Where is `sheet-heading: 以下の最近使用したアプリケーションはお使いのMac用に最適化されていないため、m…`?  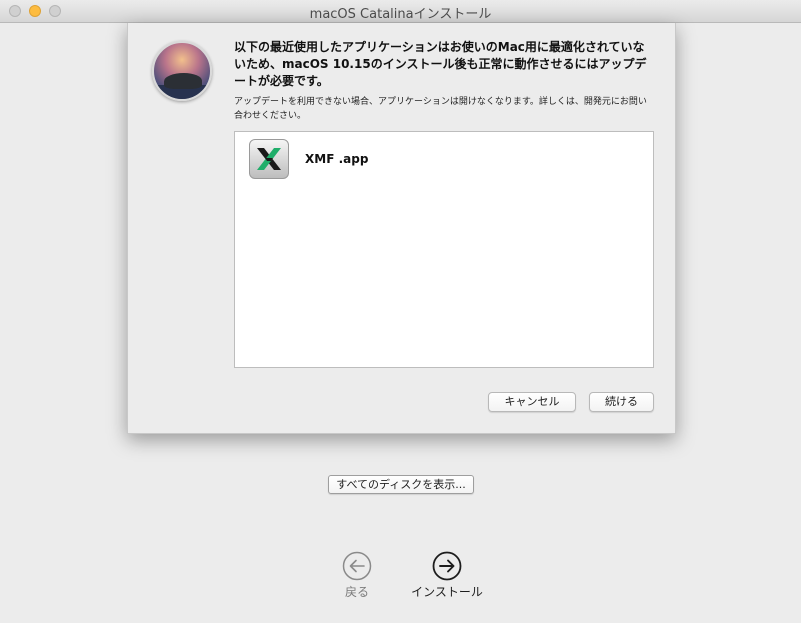 sheet-heading: 以下の最近使用したアプリケーションはお使いのMac用に最適化されていないため、m… is located at coordinates (440, 64).